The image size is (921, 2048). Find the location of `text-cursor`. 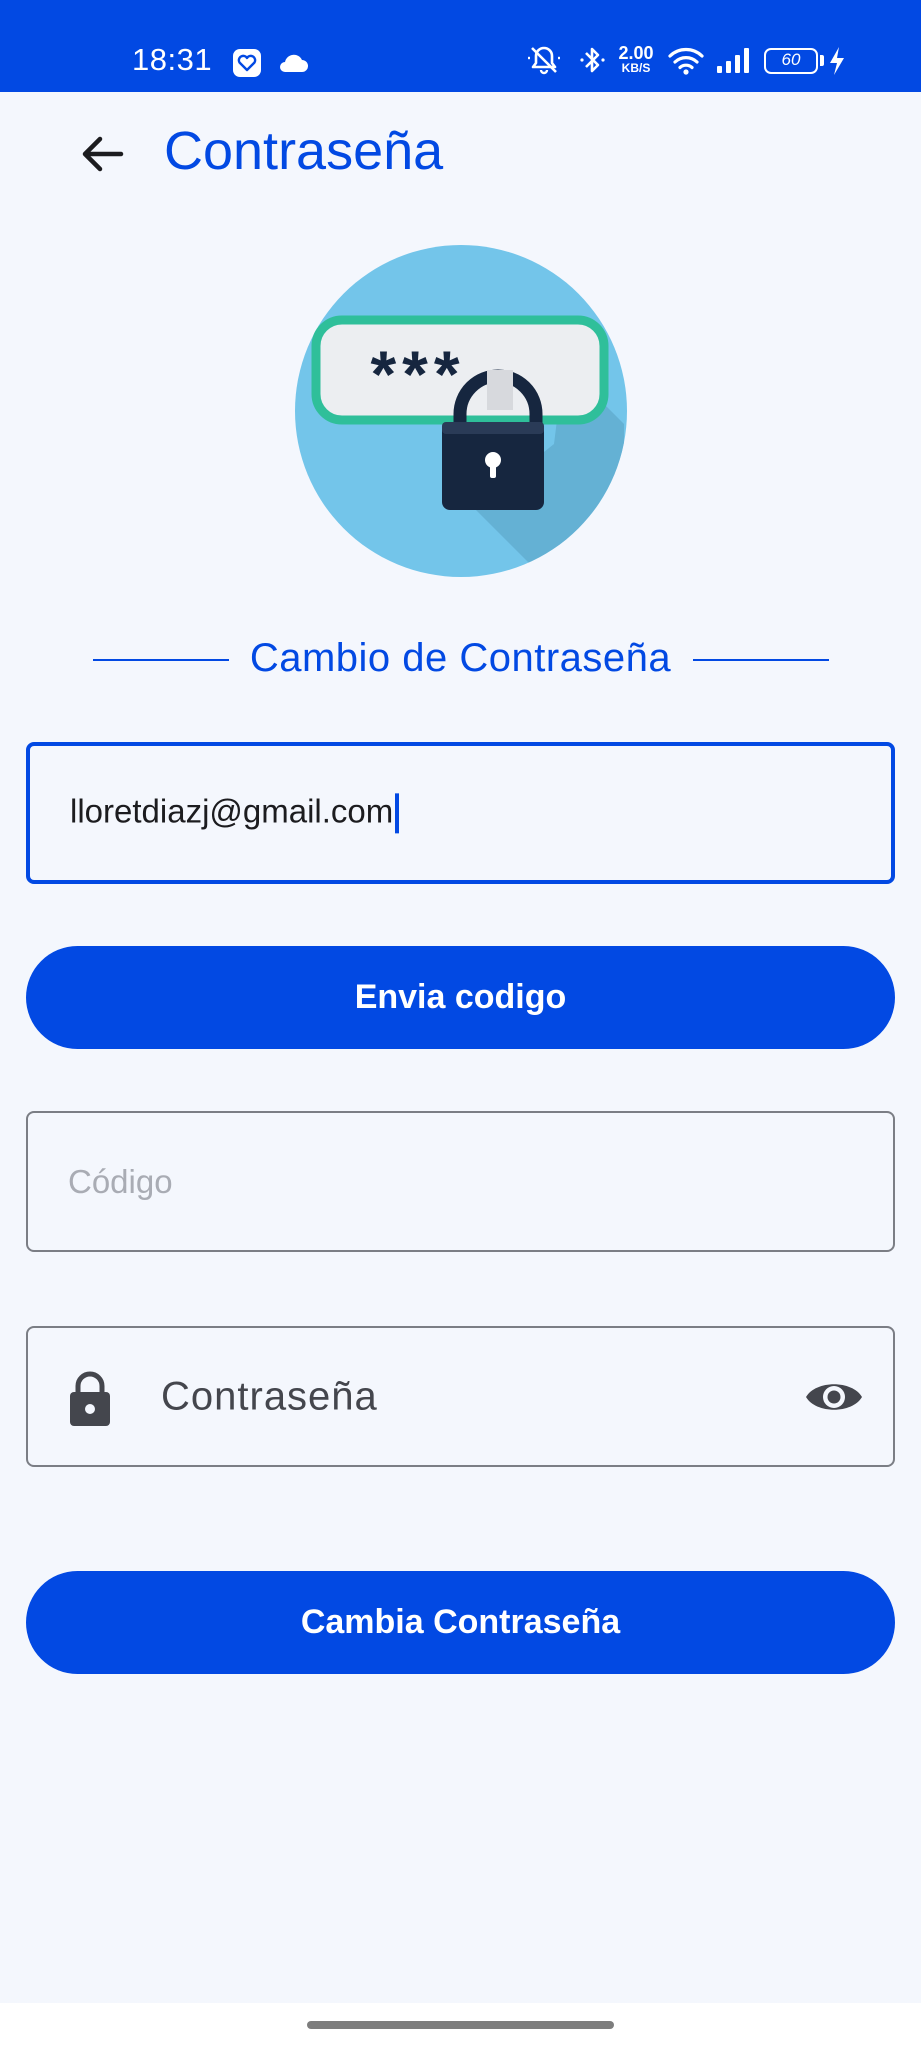

text-cursor is located at coordinates (397, 813).